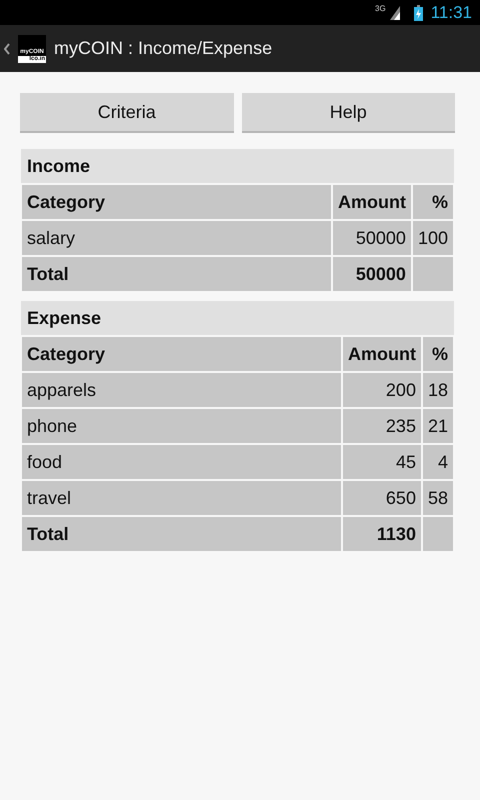  What do you see at coordinates (163, 48) in the screenshot?
I see `screen-title: myCOIN : Income/Expense` at bounding box center [163, 48].